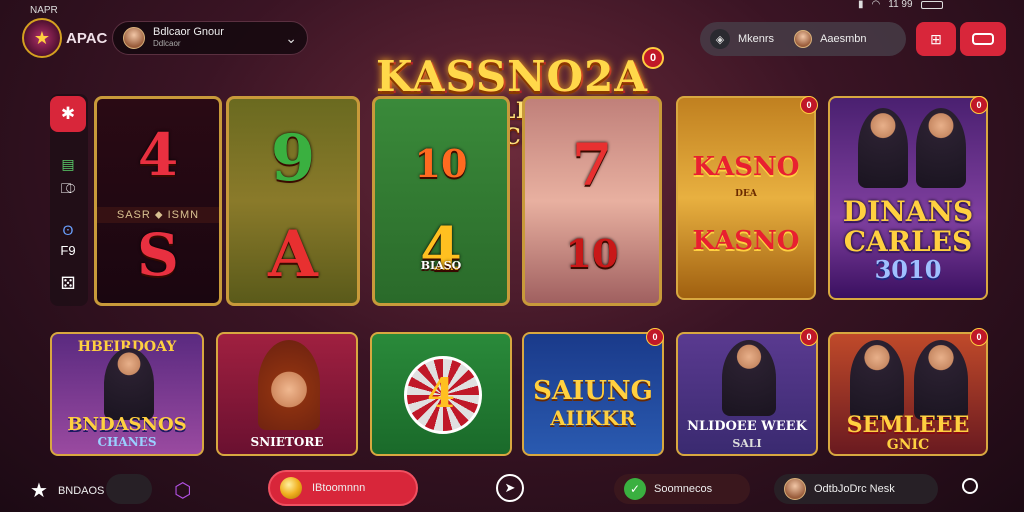 This screenshot has height=512, width=1024. What do you see at coordinates (908, 394) in the screenshot?
I see `tile-semleee: SEMLEEE GNIC` at bounding box center [908, 394].